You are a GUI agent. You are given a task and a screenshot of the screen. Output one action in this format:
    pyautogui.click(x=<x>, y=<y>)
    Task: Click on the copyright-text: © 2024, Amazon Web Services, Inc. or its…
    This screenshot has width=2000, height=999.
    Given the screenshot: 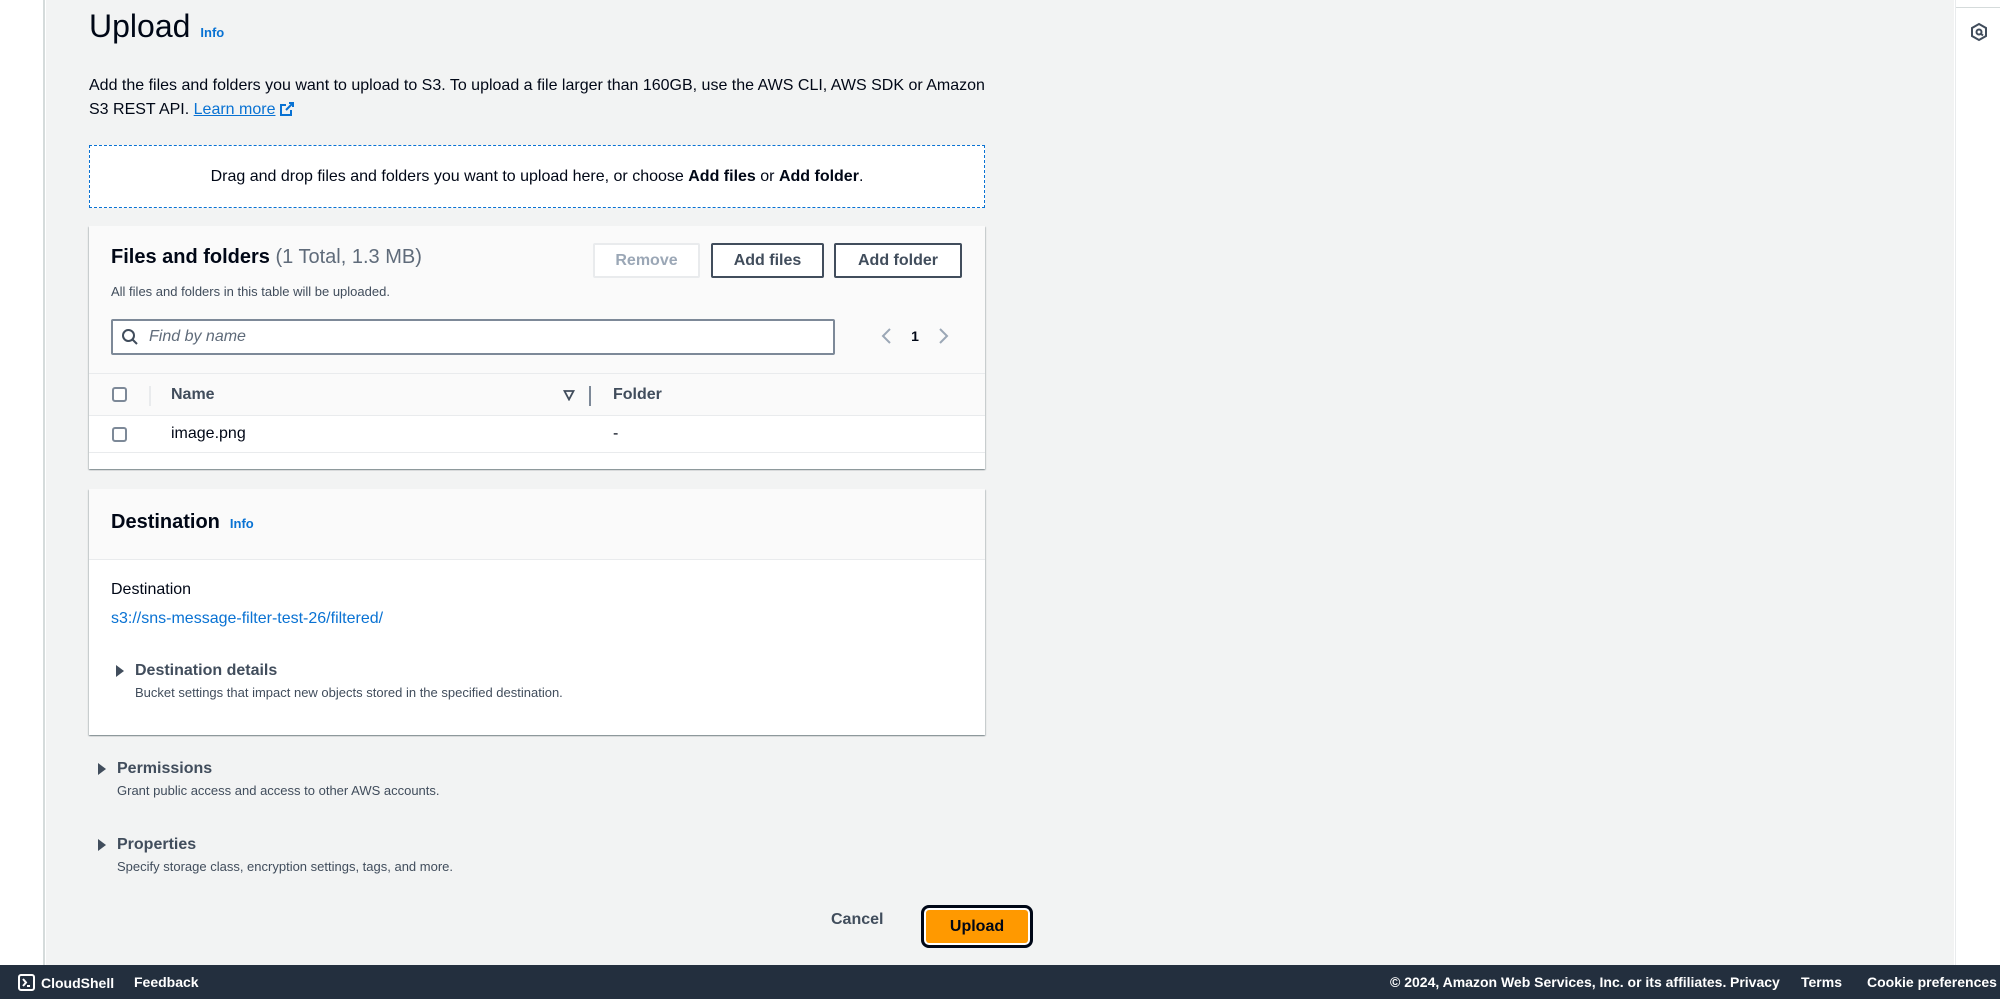 What is the action you would take?
    pyautogui.click(x=1558, y=982)
    